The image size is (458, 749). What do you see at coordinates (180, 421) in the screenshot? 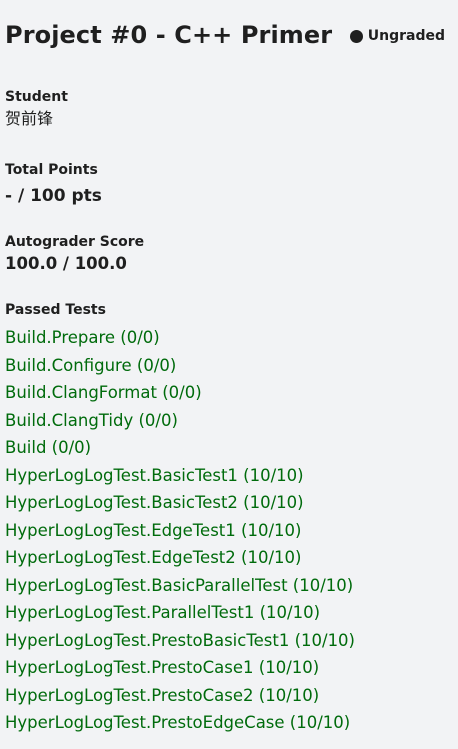
I see `test-link: Build.ClangTidy (0/0)` at bounding box center [180, 421].